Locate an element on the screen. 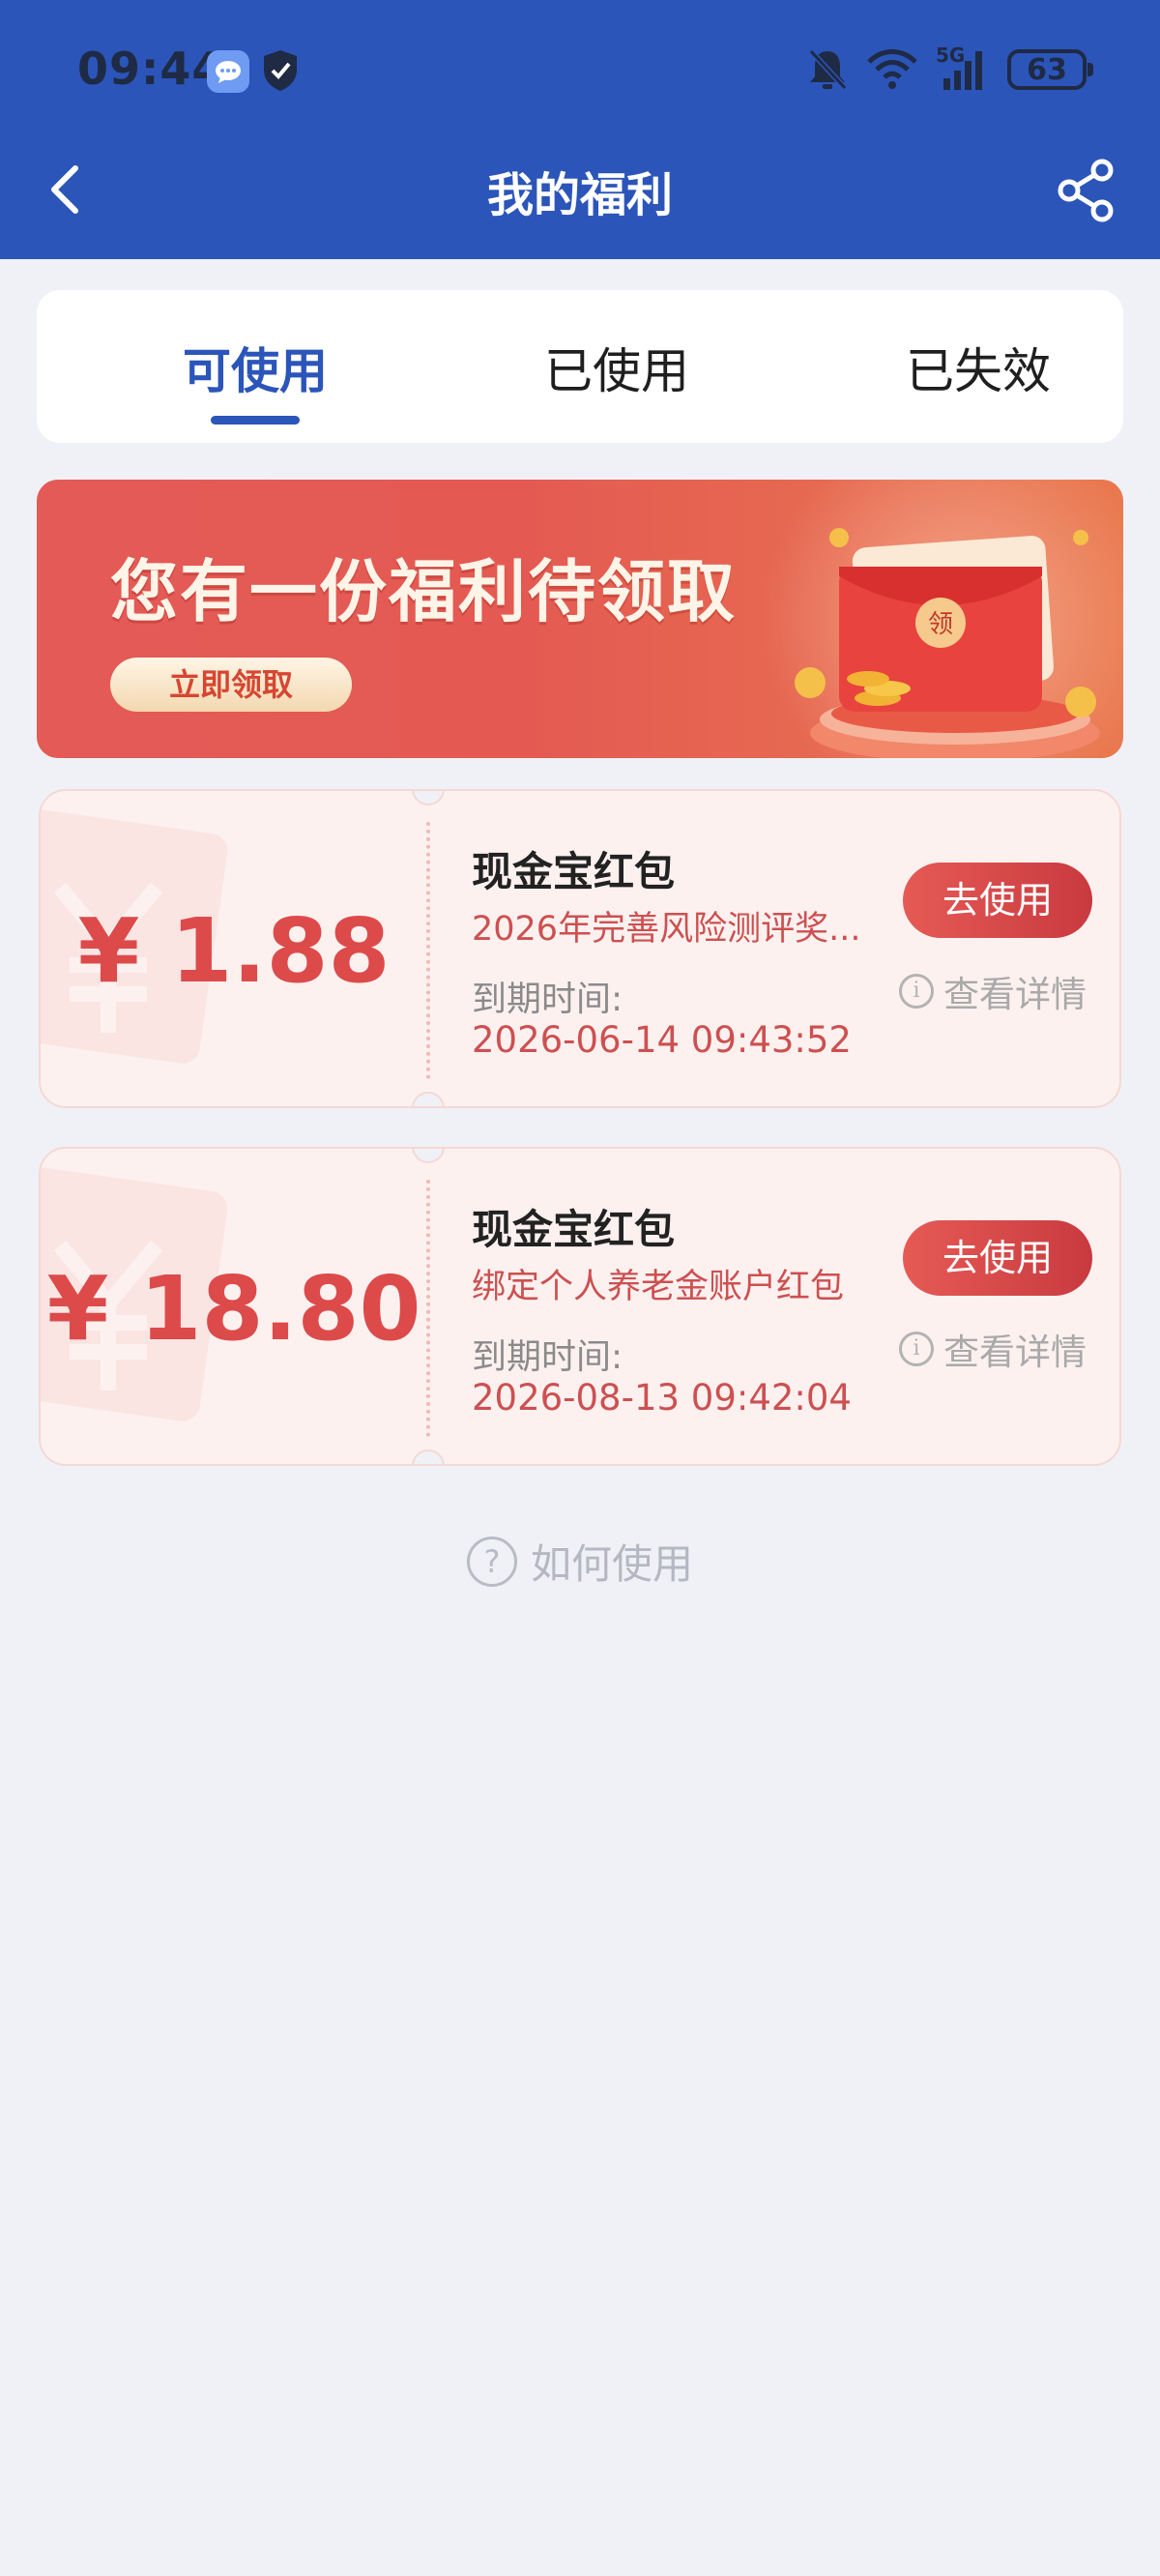 This screenshot has height=2576, width=1160. tabs-bar: 可使用 已使用 已失效 is located at coordinates (580, 366).